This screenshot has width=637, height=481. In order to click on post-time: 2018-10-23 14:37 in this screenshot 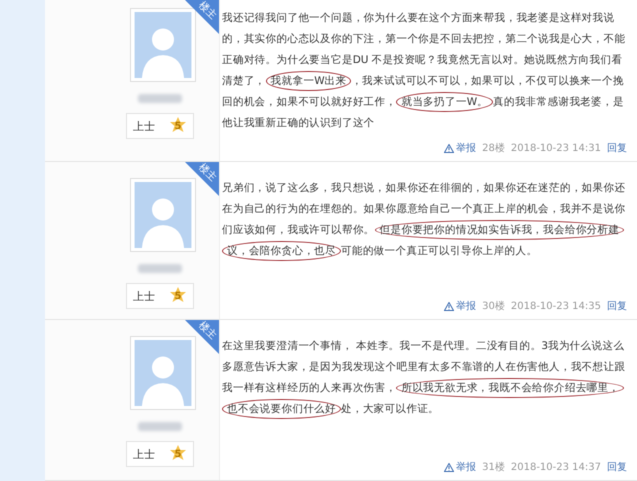, I will do `click(555, 467)`.